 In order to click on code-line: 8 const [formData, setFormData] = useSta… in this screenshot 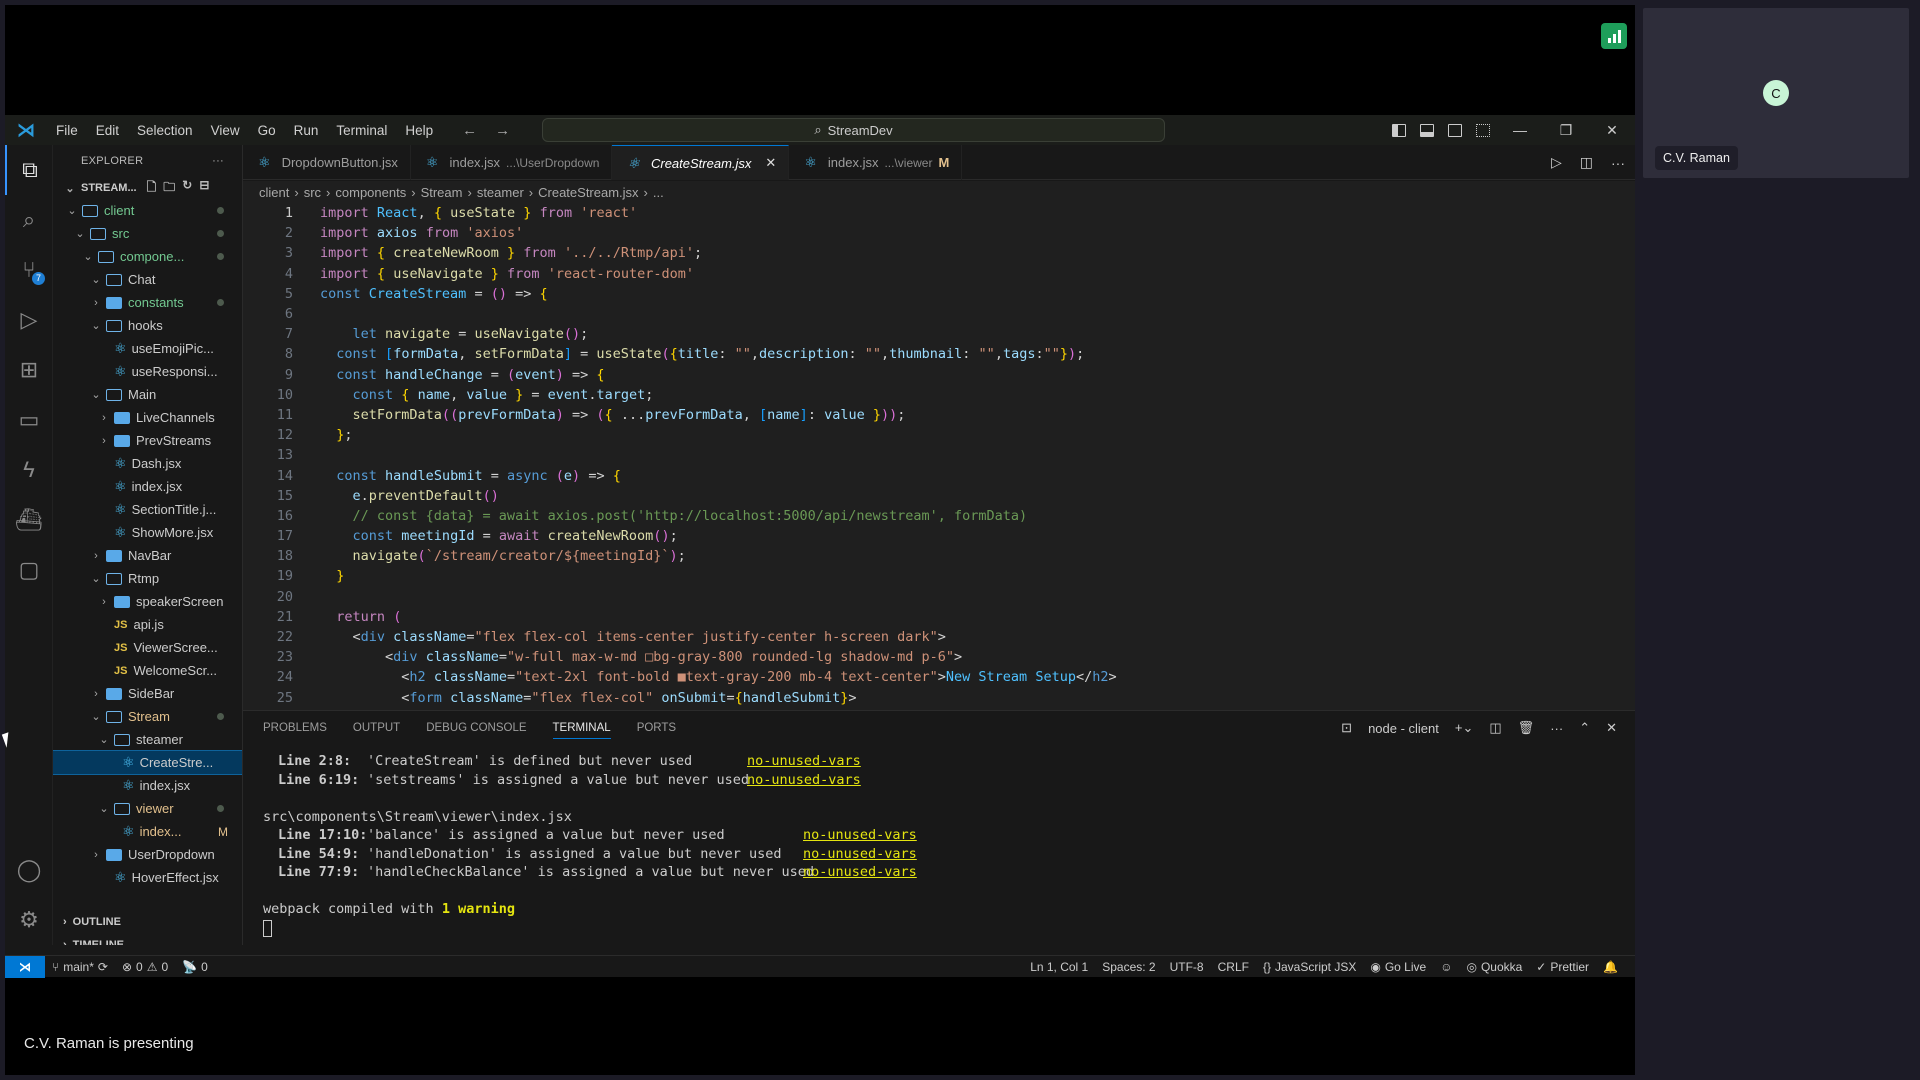, I will do `click(939, 354)`.